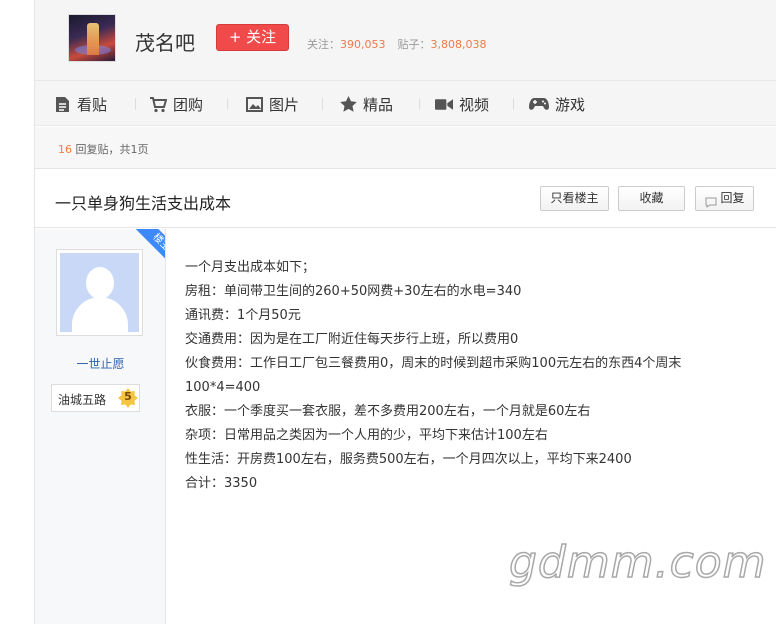 The height and width of the screenshot is (624, 776). I want to click on star-icon, so click(348, 104).